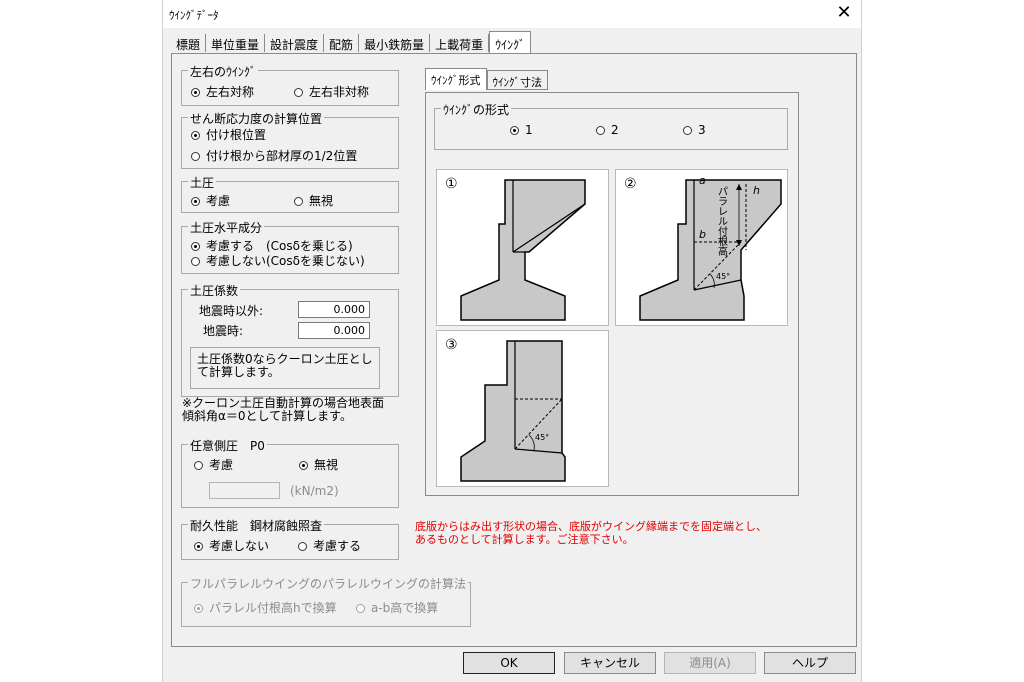  I want to click on window-title: ｳｲﾝｸﾞﾃﾞｰﾀ, so click(194, 15).